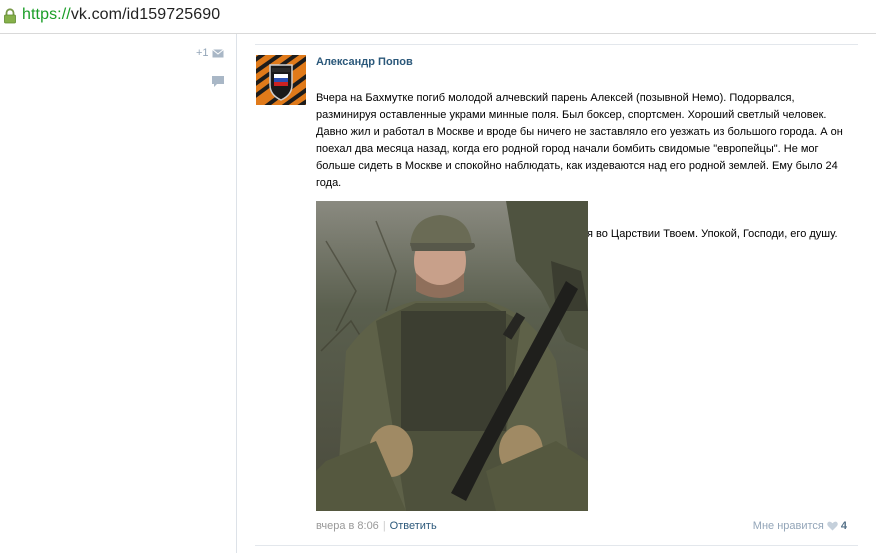 The image size is (876, 553). I want to click on avatar-image, so click(281, 80).